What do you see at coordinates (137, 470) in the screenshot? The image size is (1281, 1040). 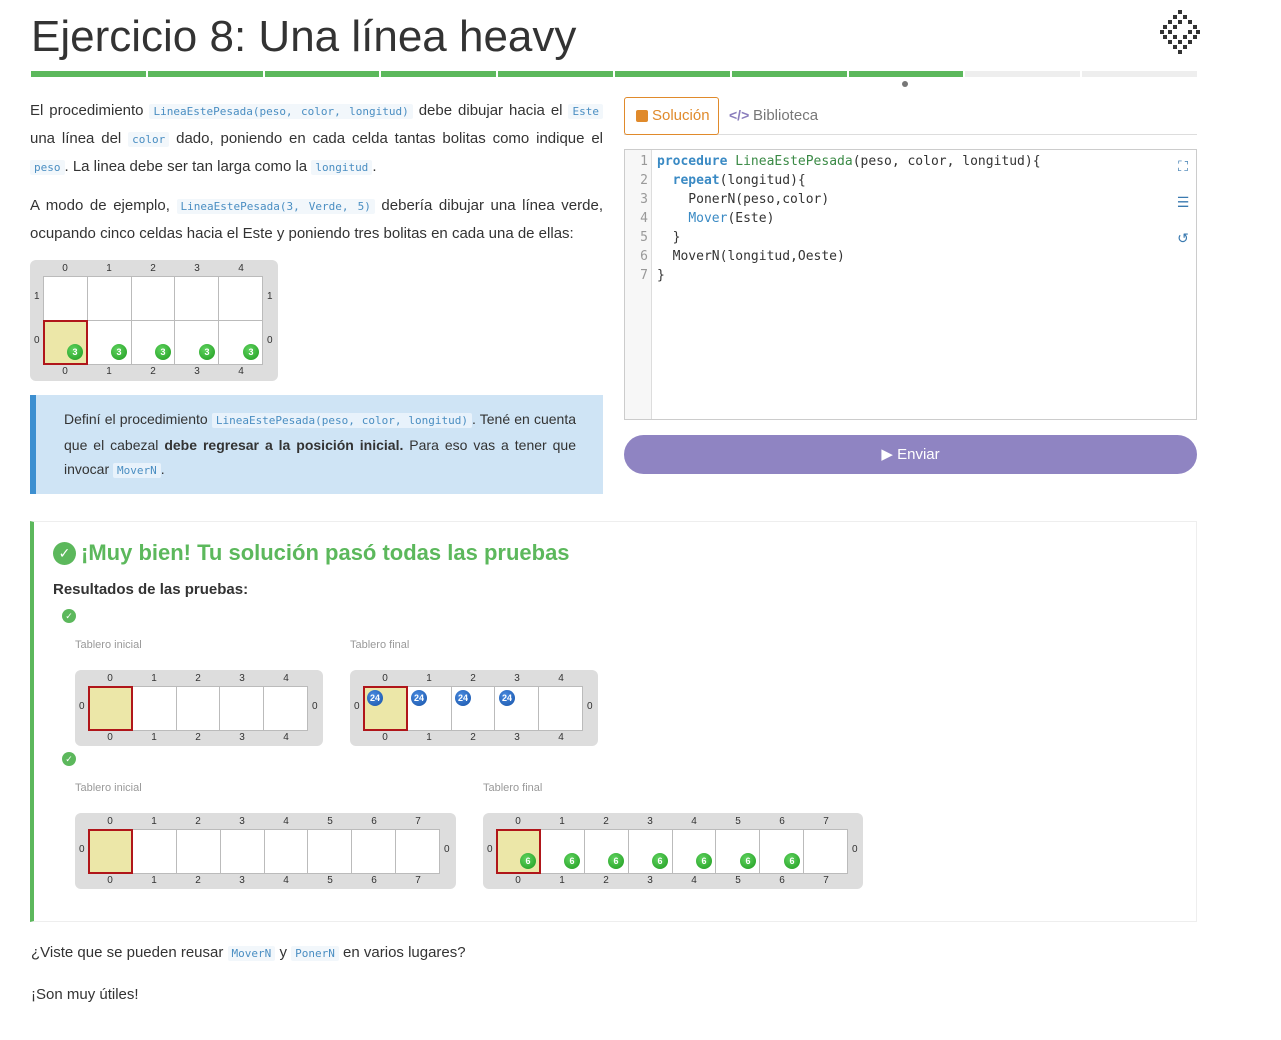 I see `inline-code: MoverN` at bounding box center [137, 470].